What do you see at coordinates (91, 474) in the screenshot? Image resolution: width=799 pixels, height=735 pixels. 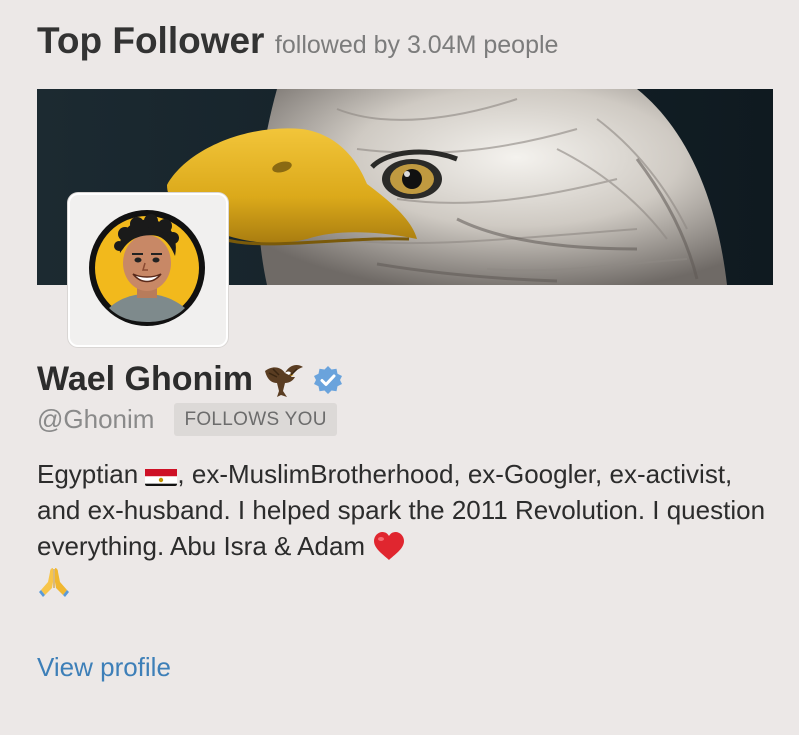 I see `bio-text-start: Egyptian` at bounding box center [91, 474].